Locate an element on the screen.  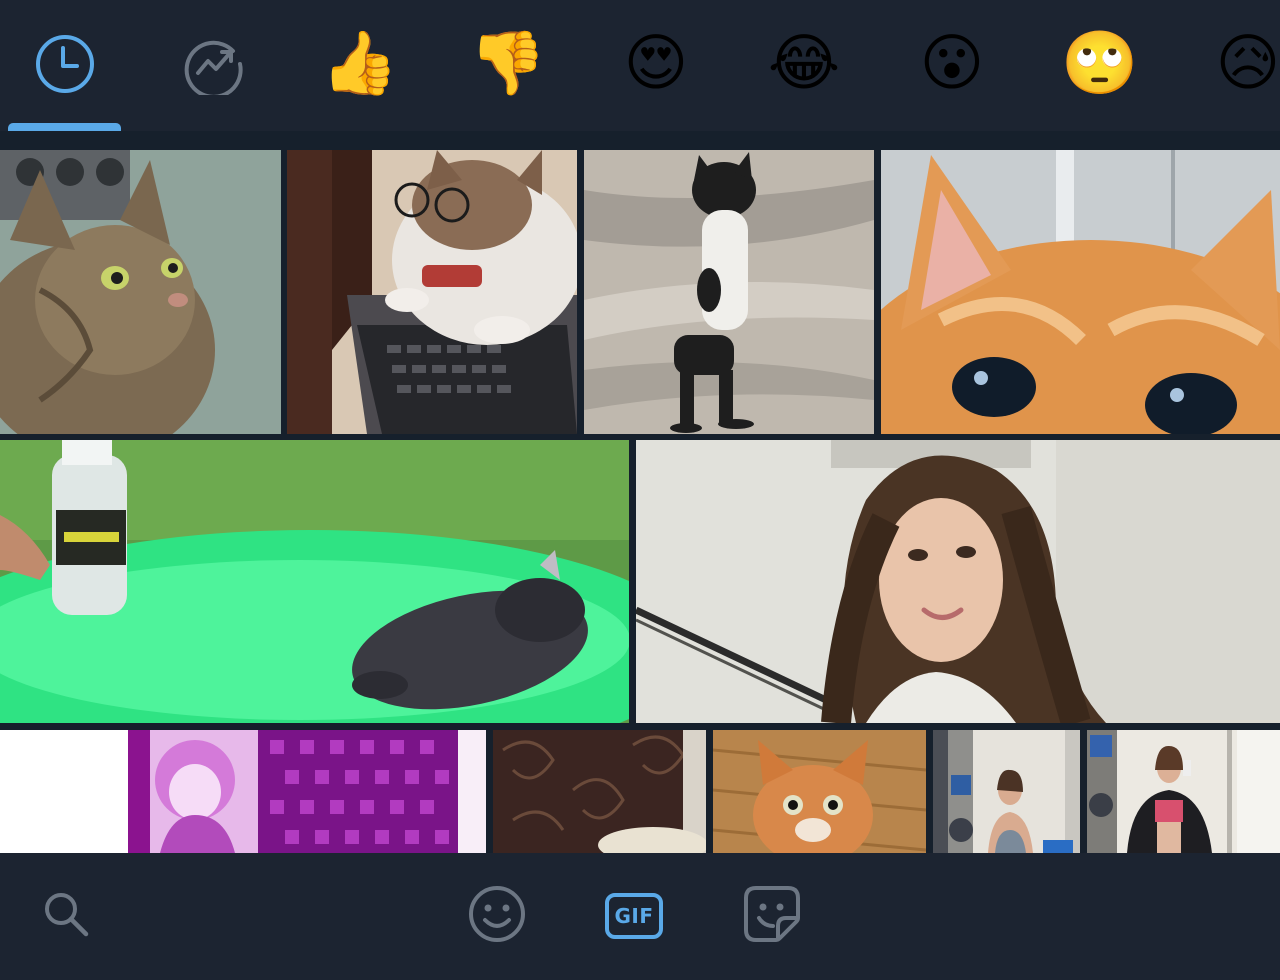
gif-tab: GIF is located at coordinates (634, 916).